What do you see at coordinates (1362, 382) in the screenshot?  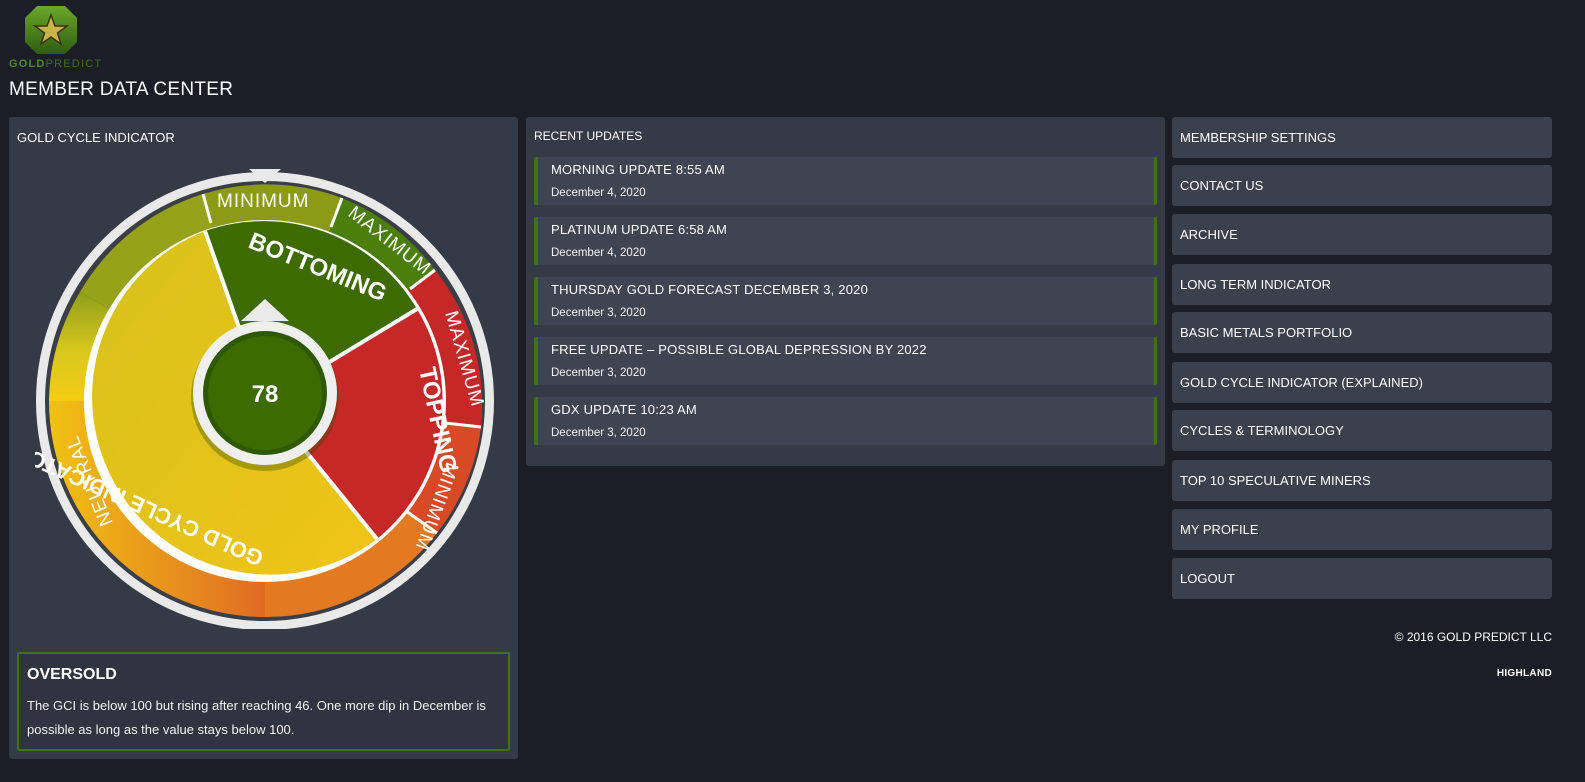 I see `menu-gci-explained: GOLD CYCLE INDICATOR (EXPLAINED)` at bounding box center [1362, 382].